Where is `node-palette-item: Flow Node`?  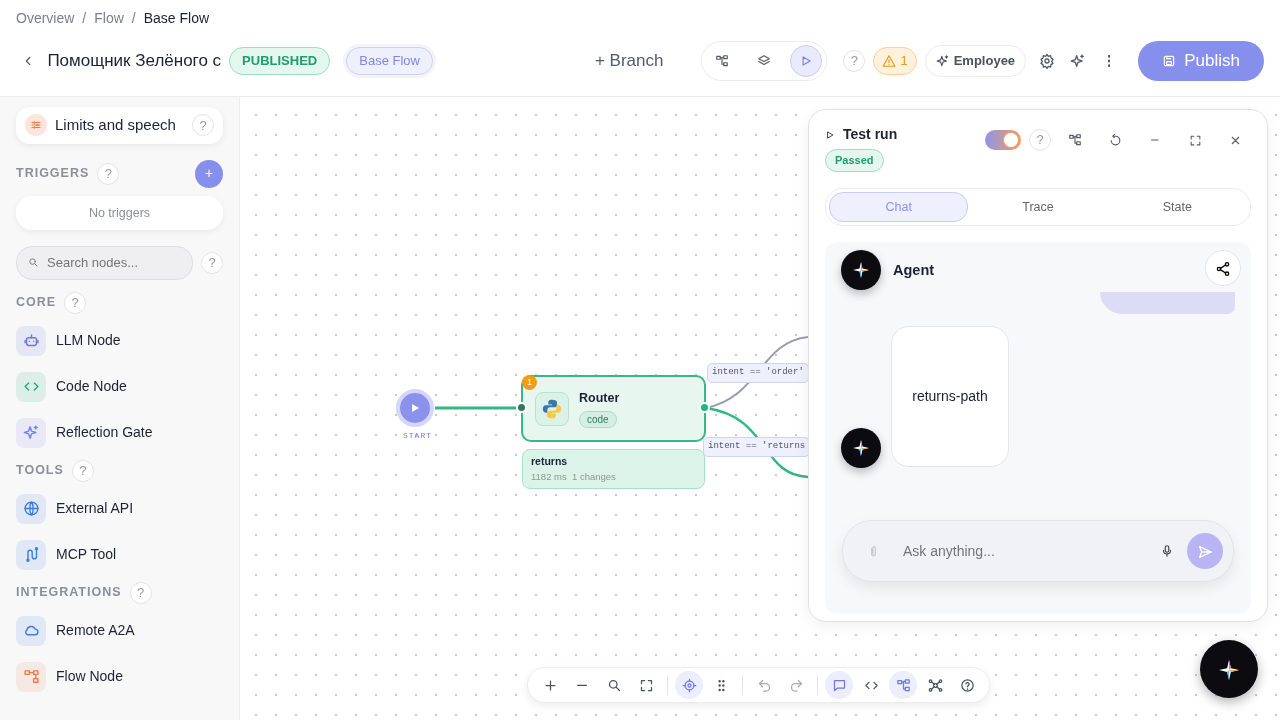 node-palette-item: Flow Node is located at coordinates (119, 676).